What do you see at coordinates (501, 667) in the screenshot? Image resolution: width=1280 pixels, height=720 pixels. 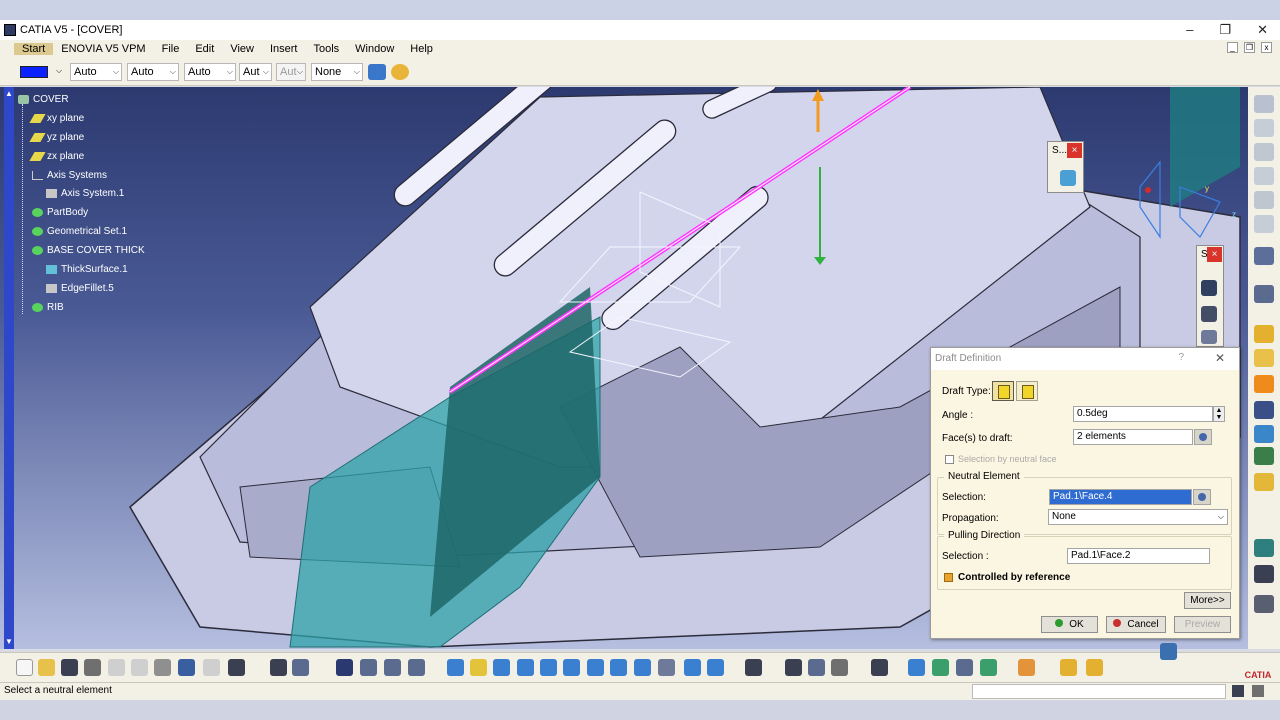 I see `pan-icon` at bounding box center [501, 667].